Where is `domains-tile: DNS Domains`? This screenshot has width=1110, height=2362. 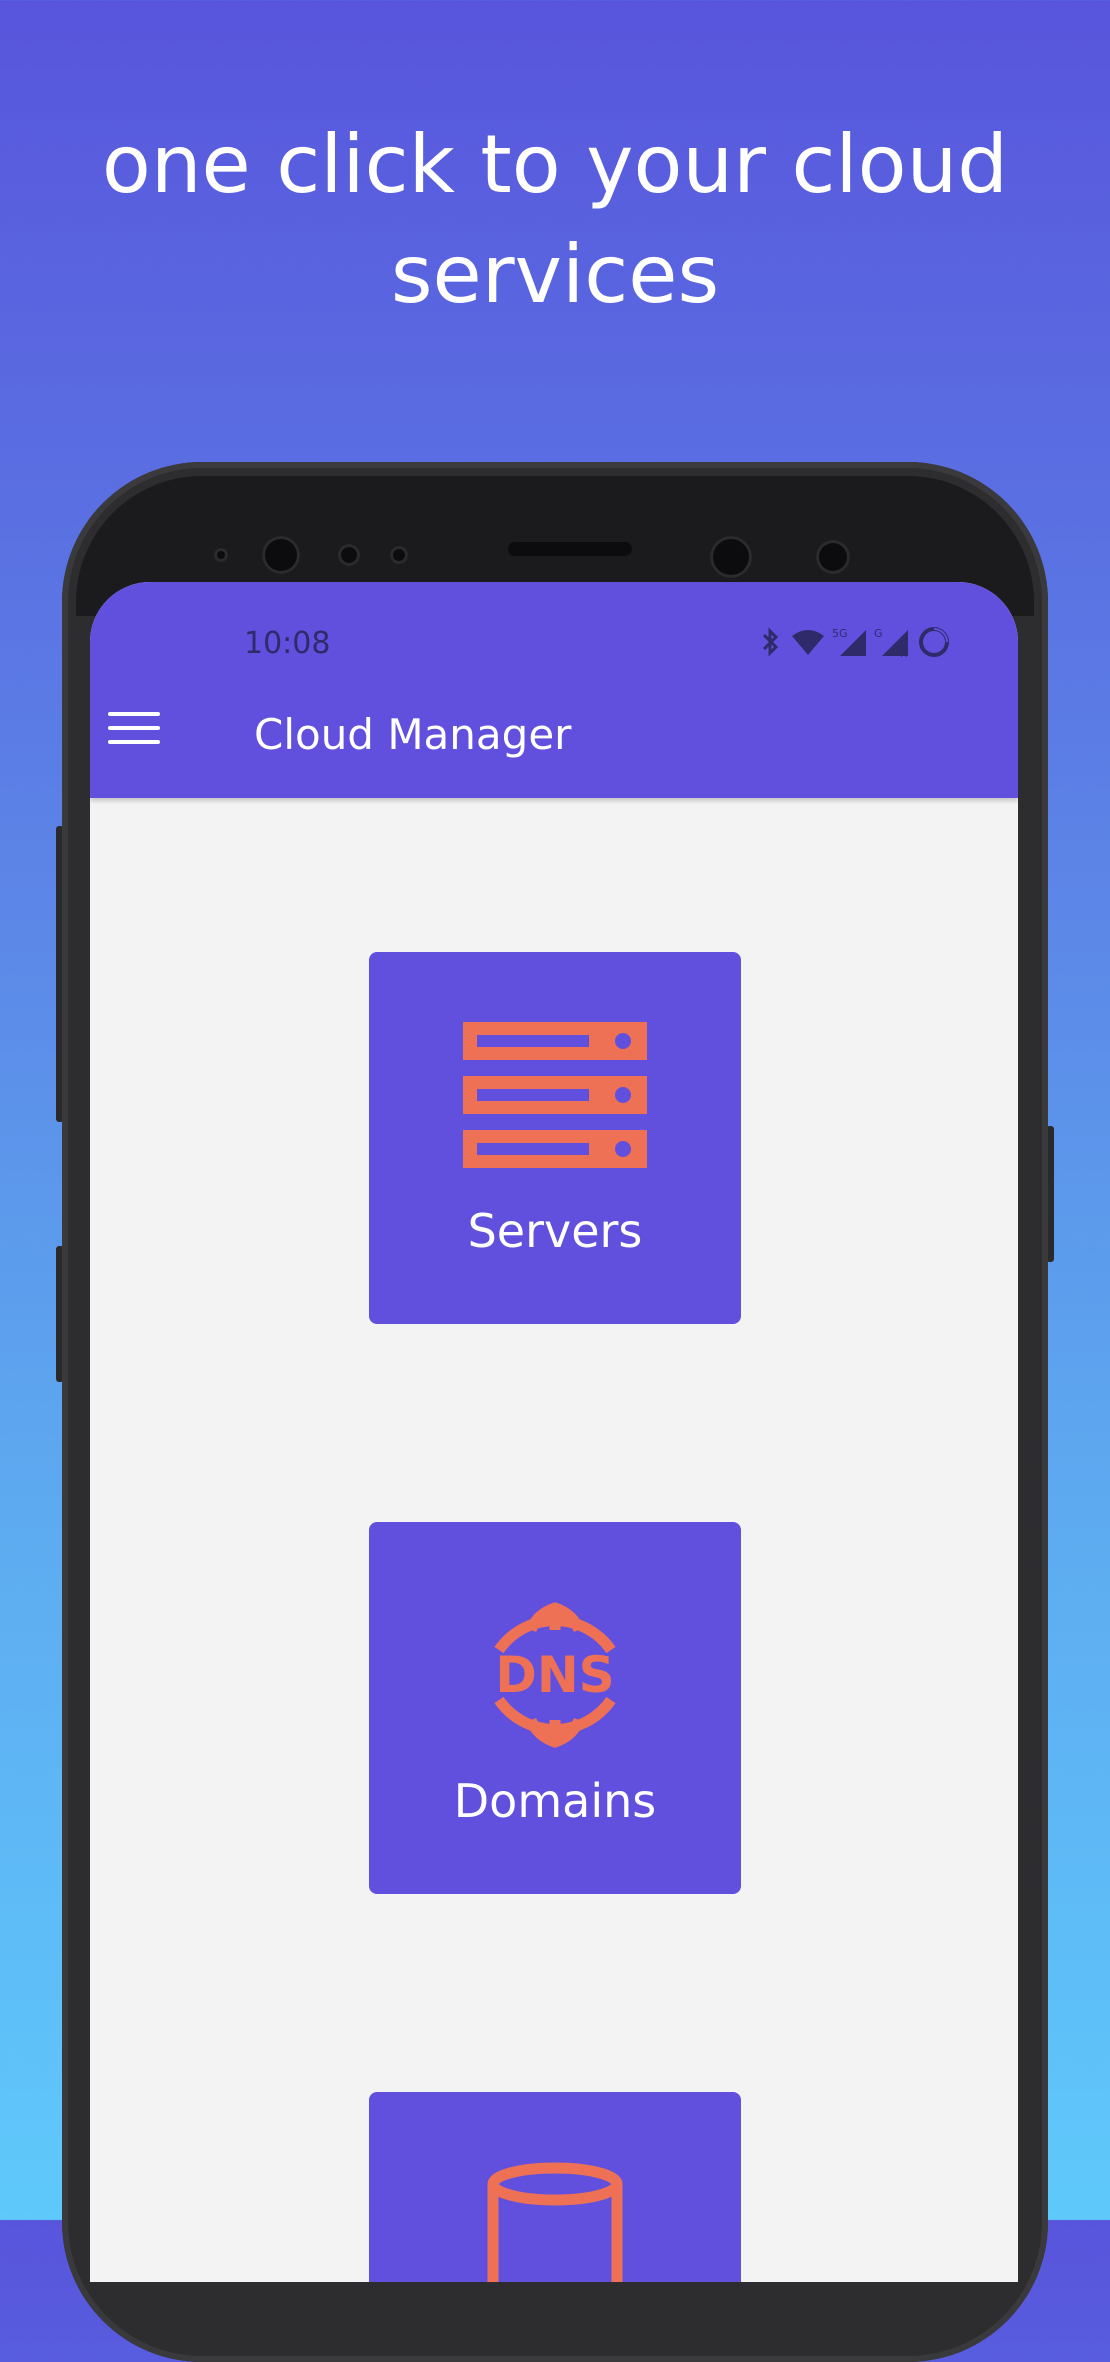 domains-tile: DNS Domains is located at coordinates (555, 1708).